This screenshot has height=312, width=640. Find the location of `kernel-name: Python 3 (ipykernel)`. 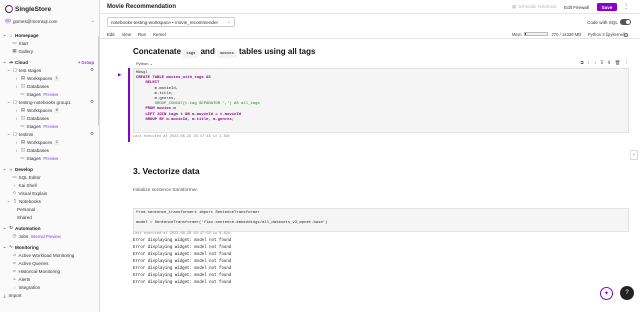

kernel-name: Python 3 (ipykernel) is located at coordinates (606, 34).